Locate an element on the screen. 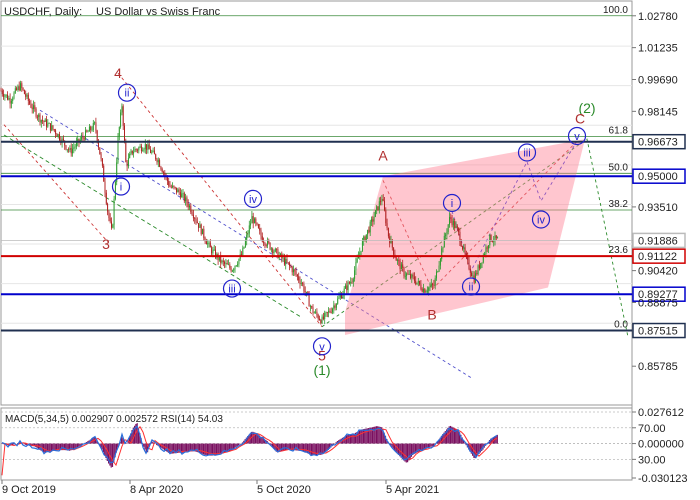 The image size is (700, 500). wave-label: A is located at coordinates (383, 156).